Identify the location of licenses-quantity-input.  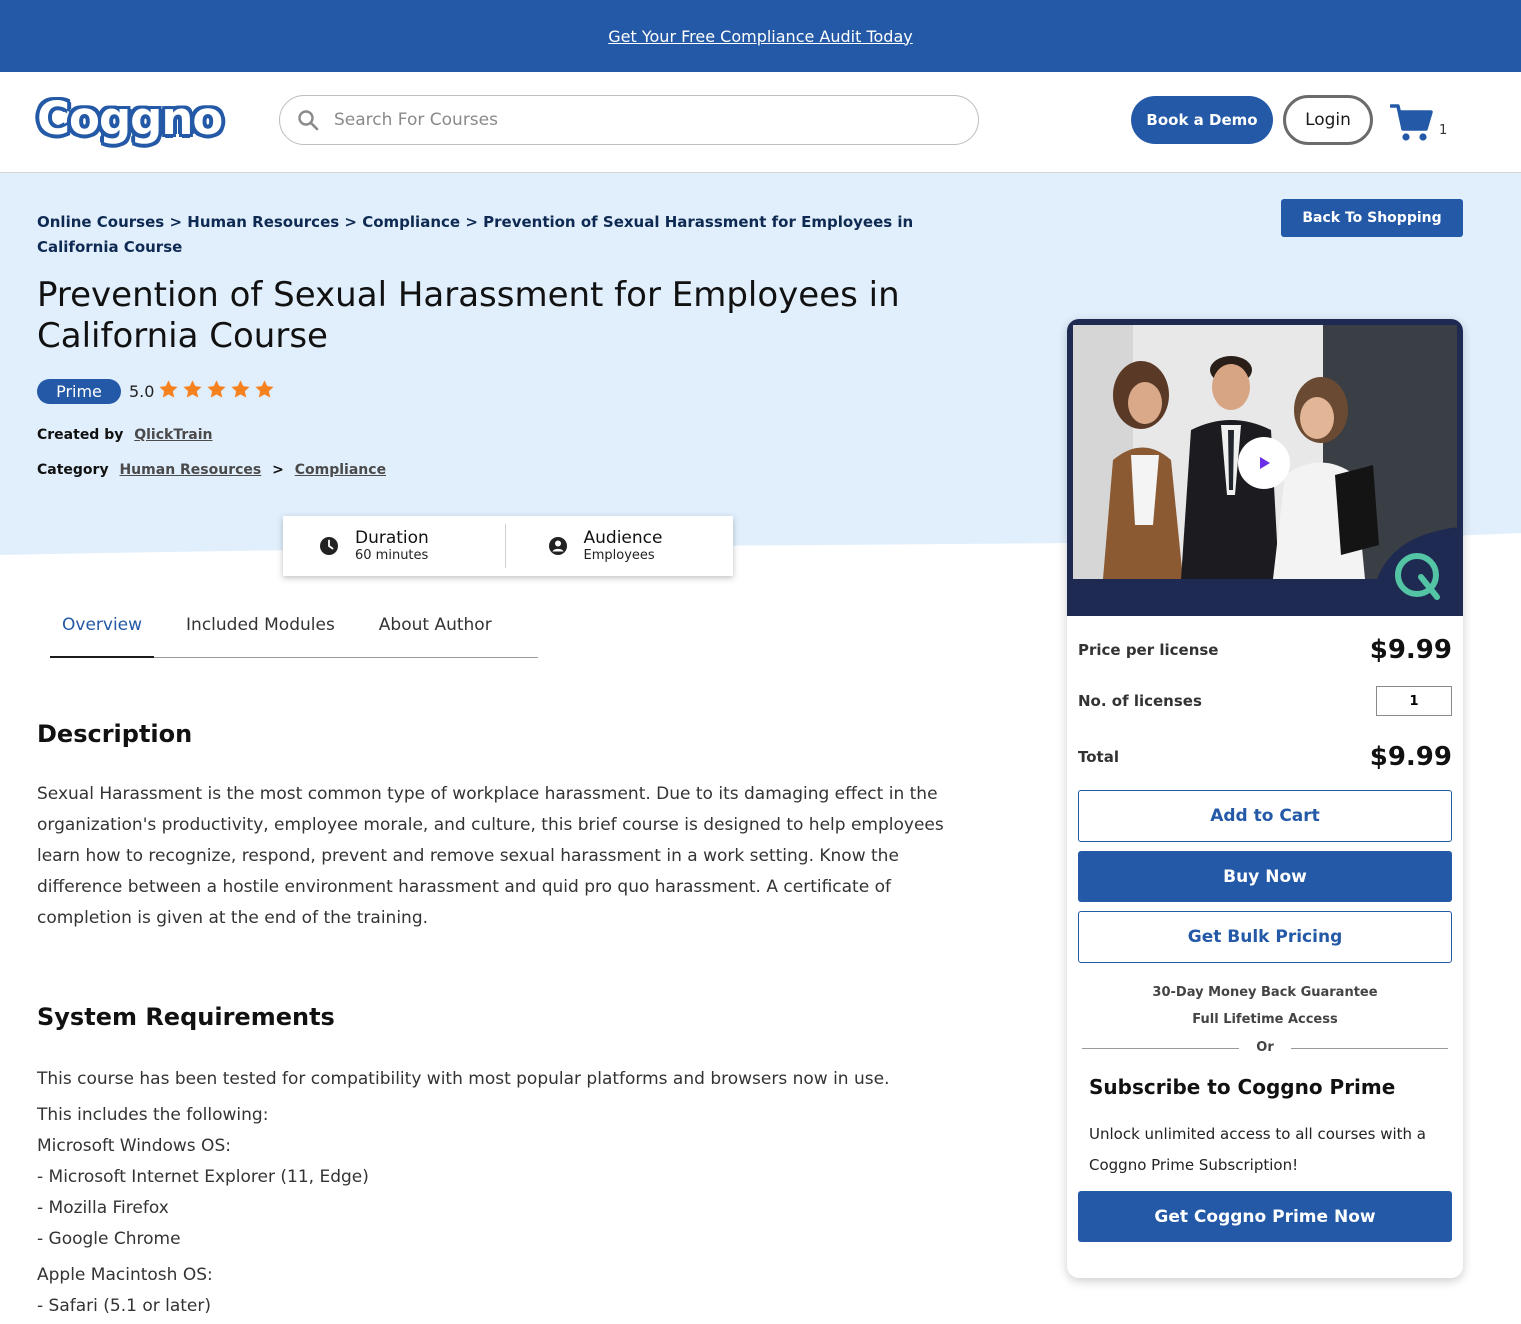
(1414, 701).